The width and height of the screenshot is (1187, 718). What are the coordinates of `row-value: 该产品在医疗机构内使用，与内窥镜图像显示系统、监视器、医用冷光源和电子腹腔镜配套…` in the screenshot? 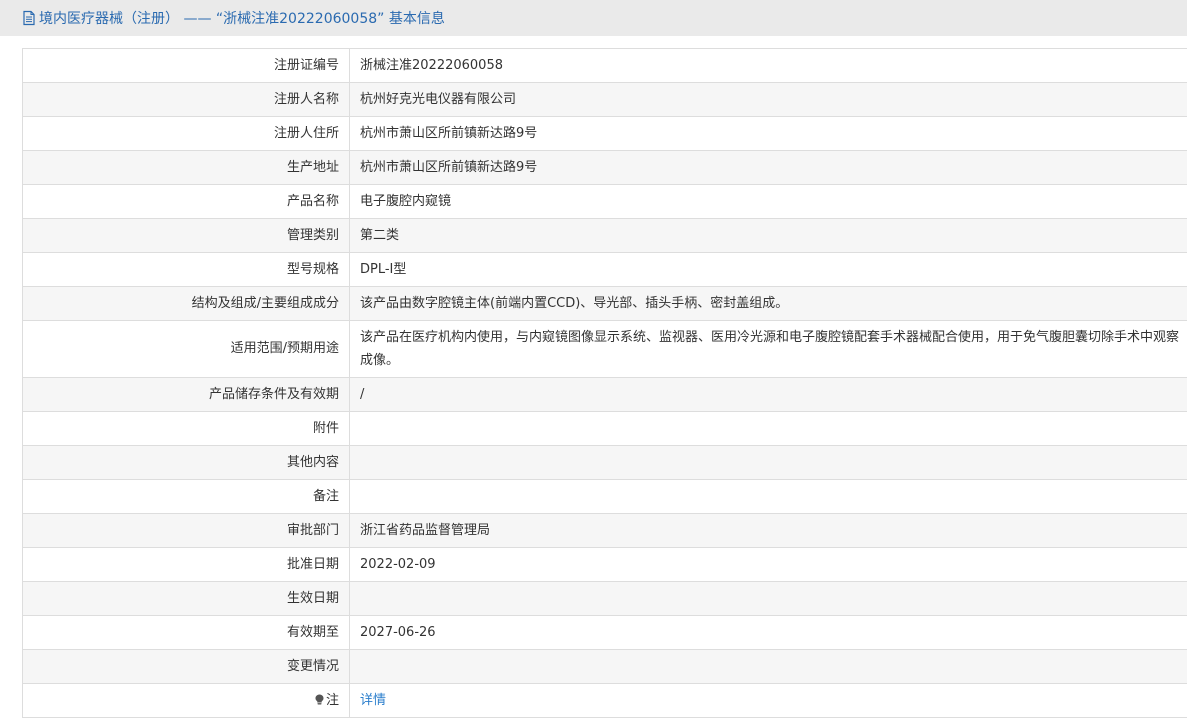 It's located at (770, 349).